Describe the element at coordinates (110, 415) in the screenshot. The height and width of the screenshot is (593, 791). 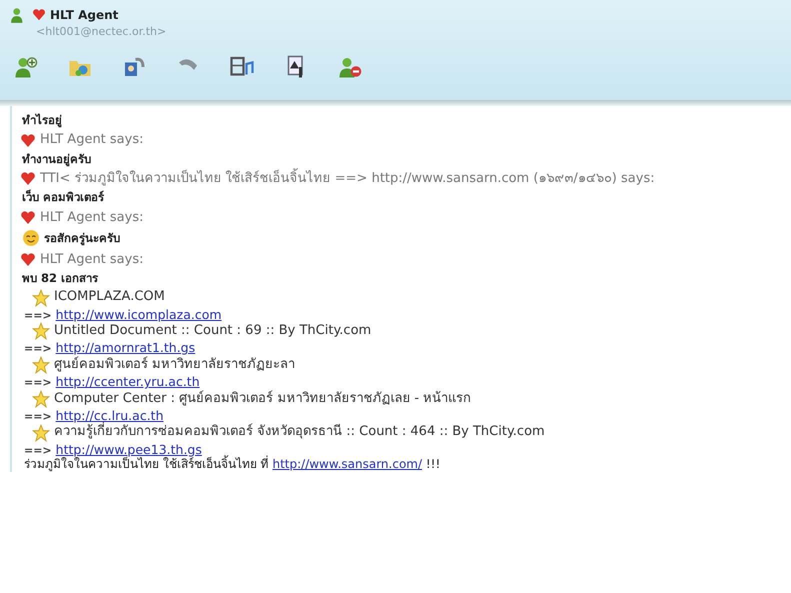
I see `result-link: http://cc.lru.ac.th` at that location.